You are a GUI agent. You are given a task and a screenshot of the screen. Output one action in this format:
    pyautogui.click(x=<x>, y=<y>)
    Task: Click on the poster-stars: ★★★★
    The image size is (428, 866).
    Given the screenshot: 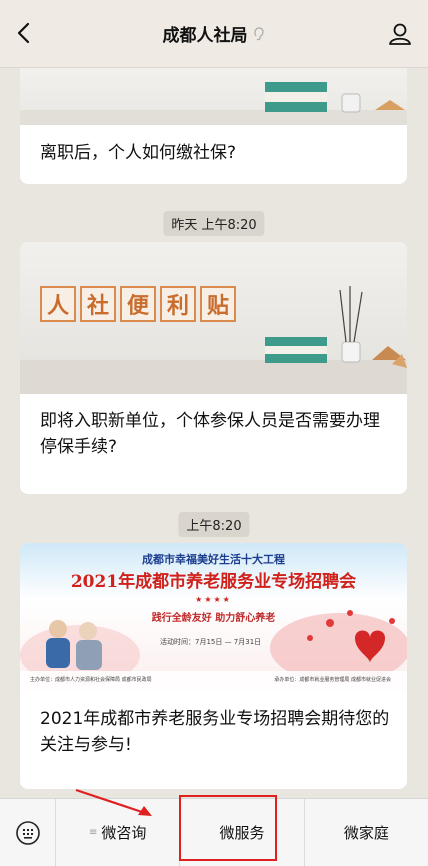 What is the action you would take?
    pyautogui.click(x=213, y=599)
    